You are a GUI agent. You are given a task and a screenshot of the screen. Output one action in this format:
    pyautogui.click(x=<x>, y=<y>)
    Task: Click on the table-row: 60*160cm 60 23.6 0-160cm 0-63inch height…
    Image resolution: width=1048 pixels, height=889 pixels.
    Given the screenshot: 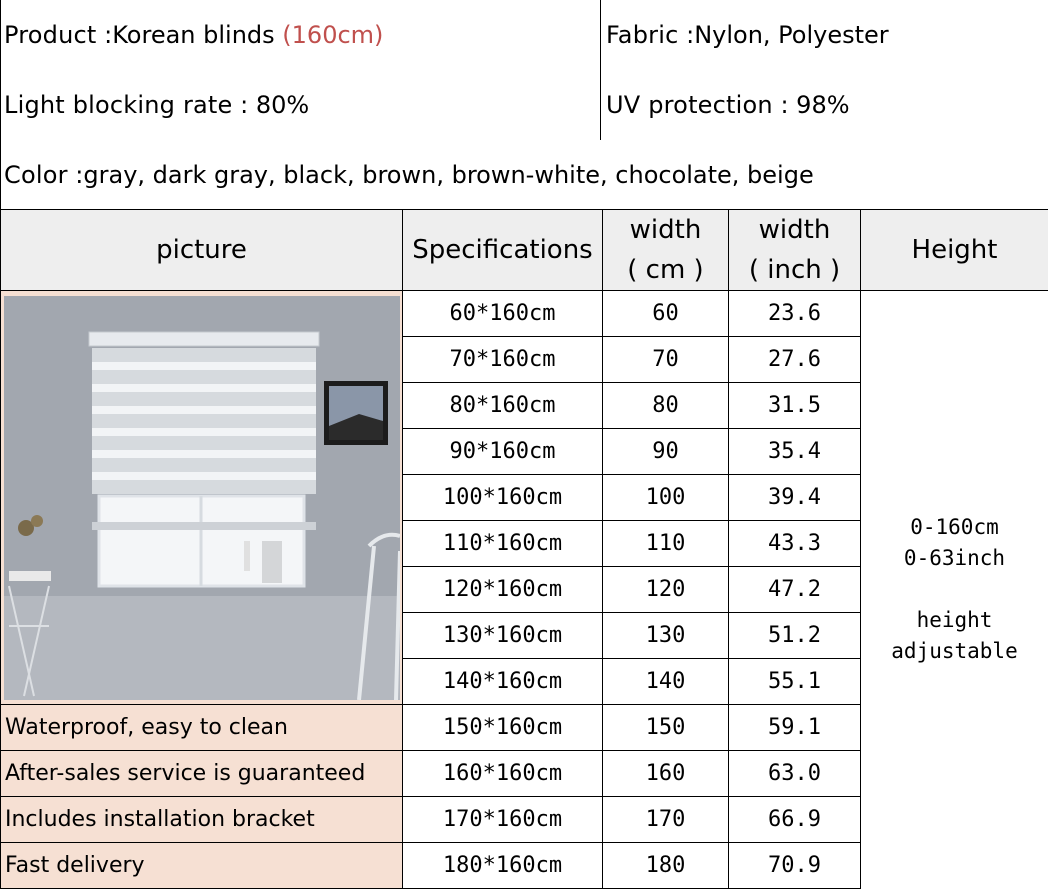 What is the action you would take?
    pyautogui.click(x=524, y=314)
    